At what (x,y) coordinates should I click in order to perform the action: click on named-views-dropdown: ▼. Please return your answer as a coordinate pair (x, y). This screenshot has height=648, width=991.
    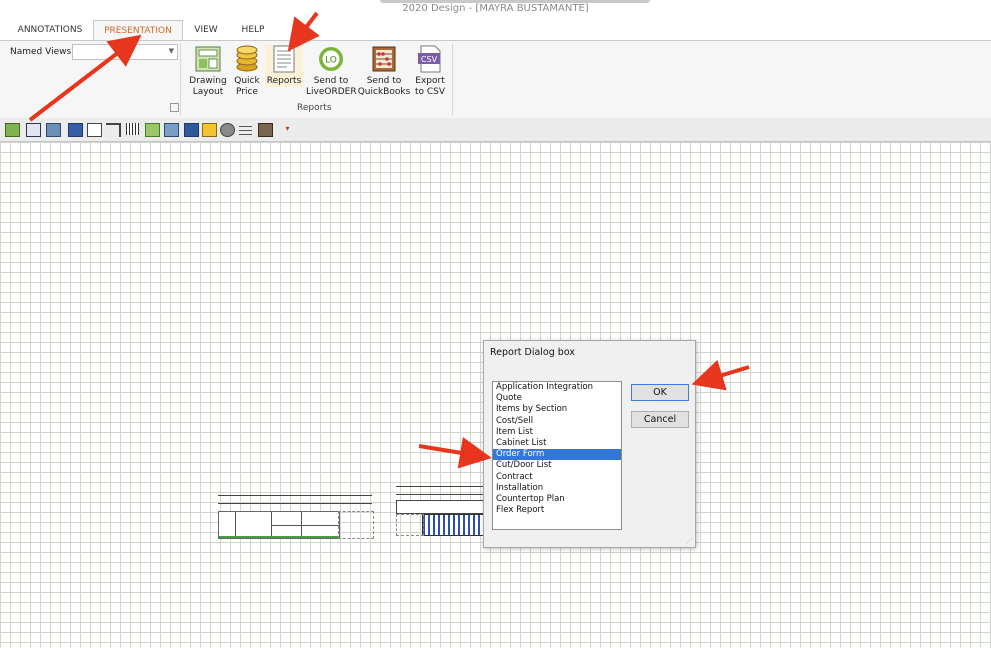
    Looking at the image, I should click on (125, 52).